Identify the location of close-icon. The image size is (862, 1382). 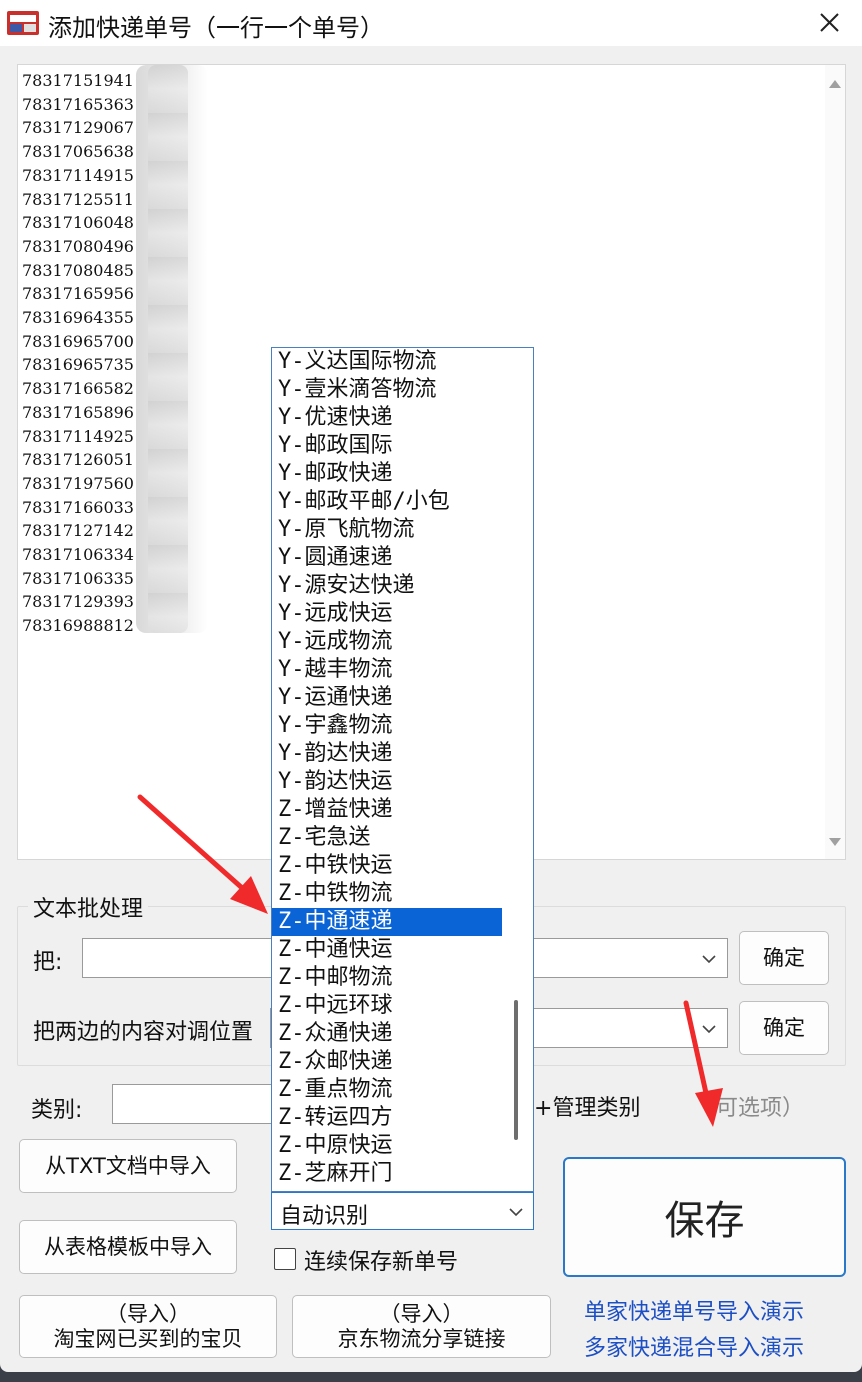
(829, 23).